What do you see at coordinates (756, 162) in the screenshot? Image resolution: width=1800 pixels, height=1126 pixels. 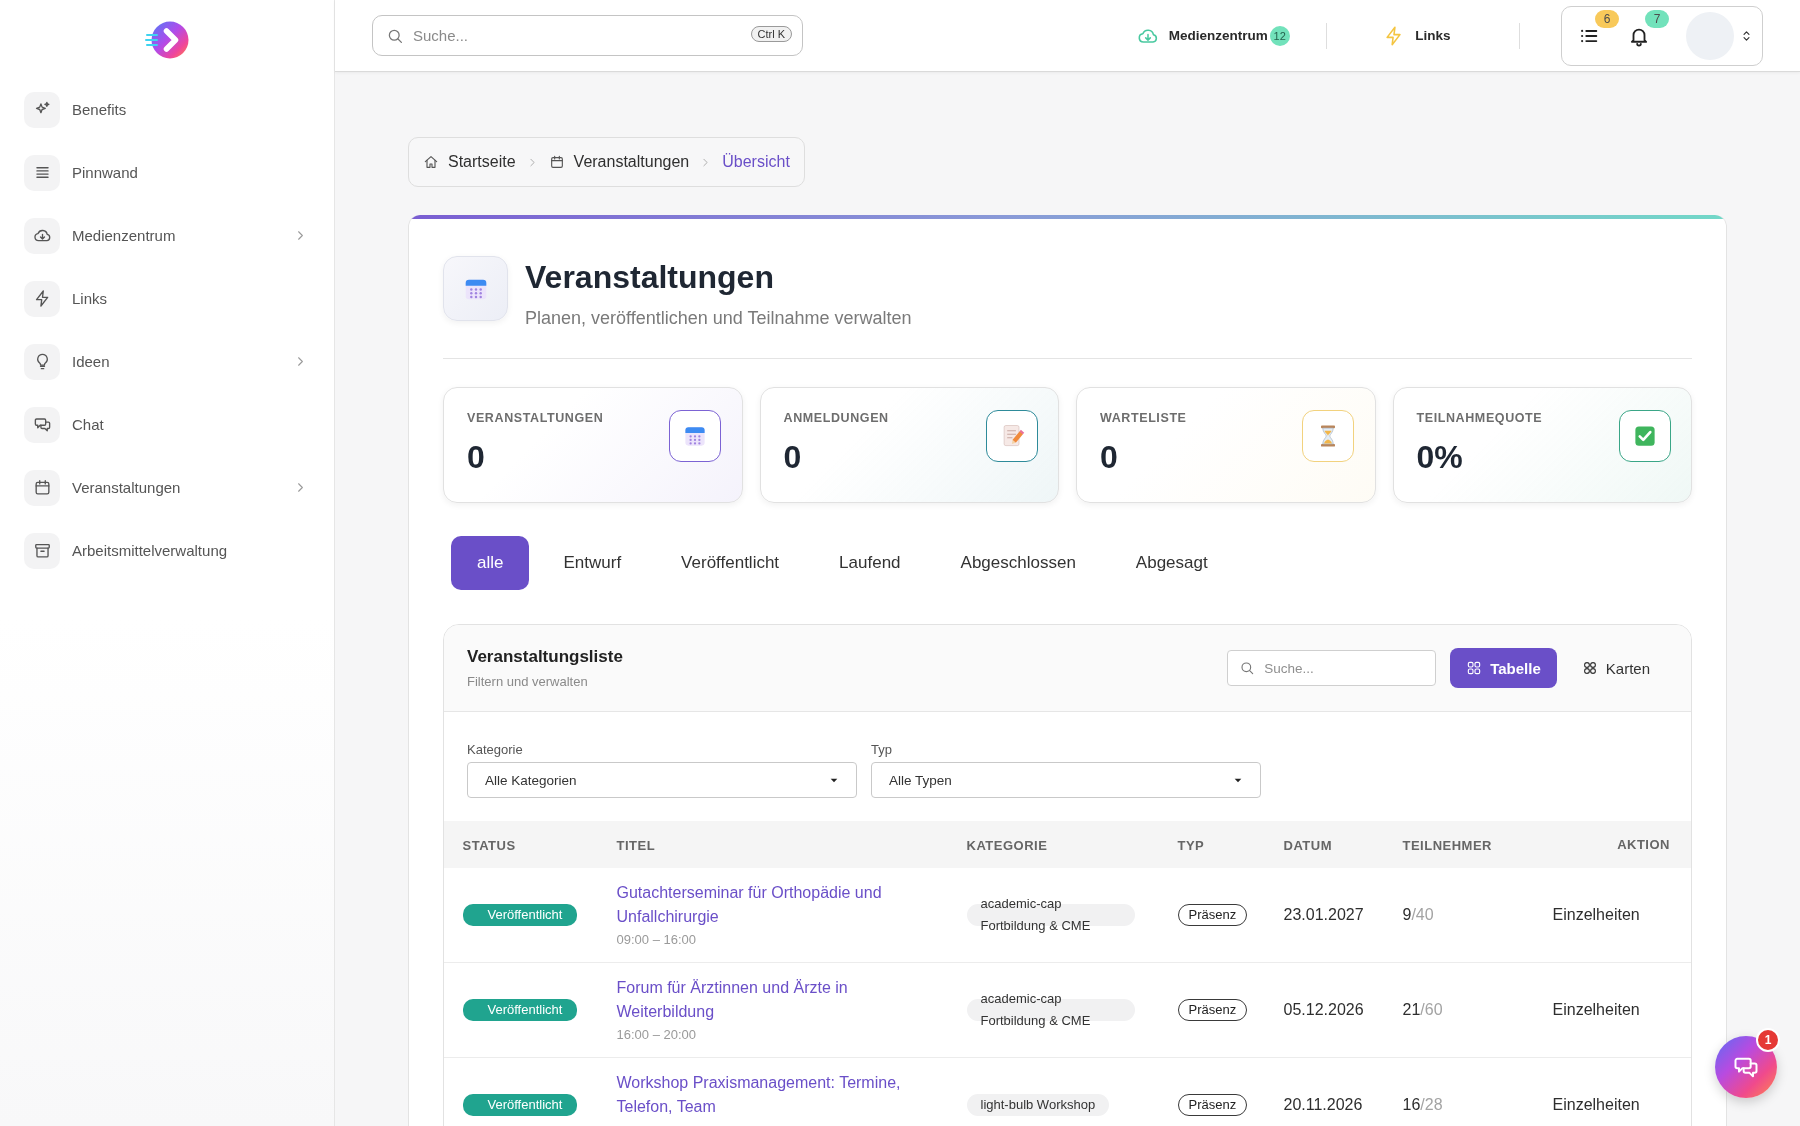 I see `breadcrumb-link: Übersicht` at bounding box center [756, 162].